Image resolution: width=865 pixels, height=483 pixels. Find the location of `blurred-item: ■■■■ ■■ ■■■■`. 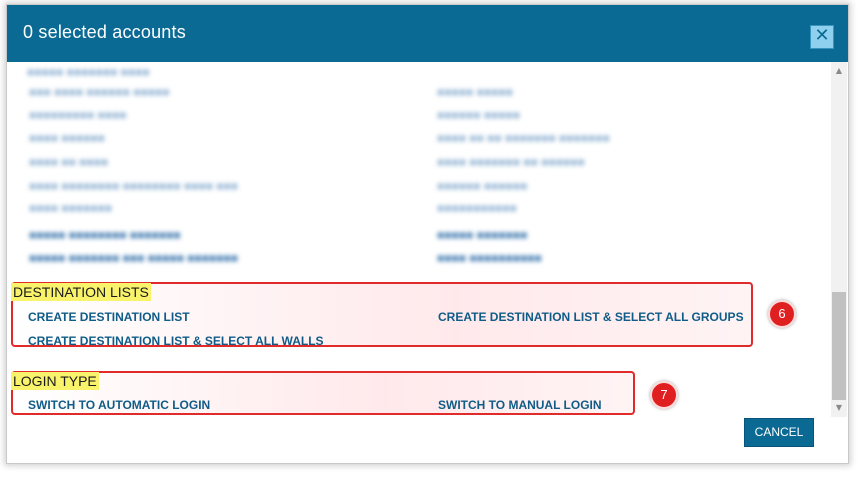

blurred-item: ■■■■ ■■ ■■■■ is located at coordinates (69, 162).